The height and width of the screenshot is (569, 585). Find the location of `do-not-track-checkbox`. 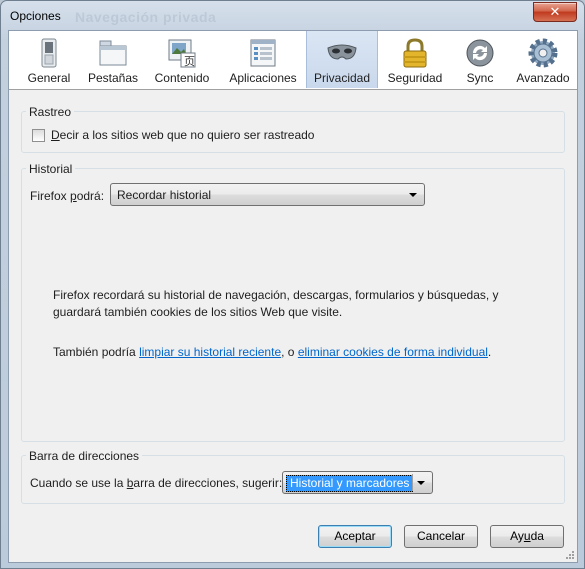

do-not-track-checkbox is located at coordinates (38, 135).